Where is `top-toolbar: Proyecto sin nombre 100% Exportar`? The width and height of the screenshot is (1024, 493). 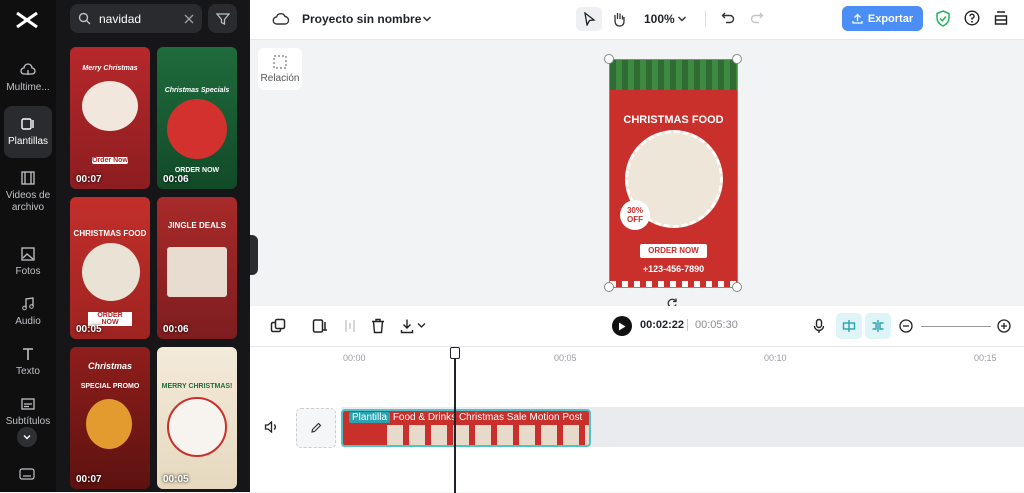
top-toolbar: Proyecto sin nombre 100% Exportar is located at coordinates (637, 20).